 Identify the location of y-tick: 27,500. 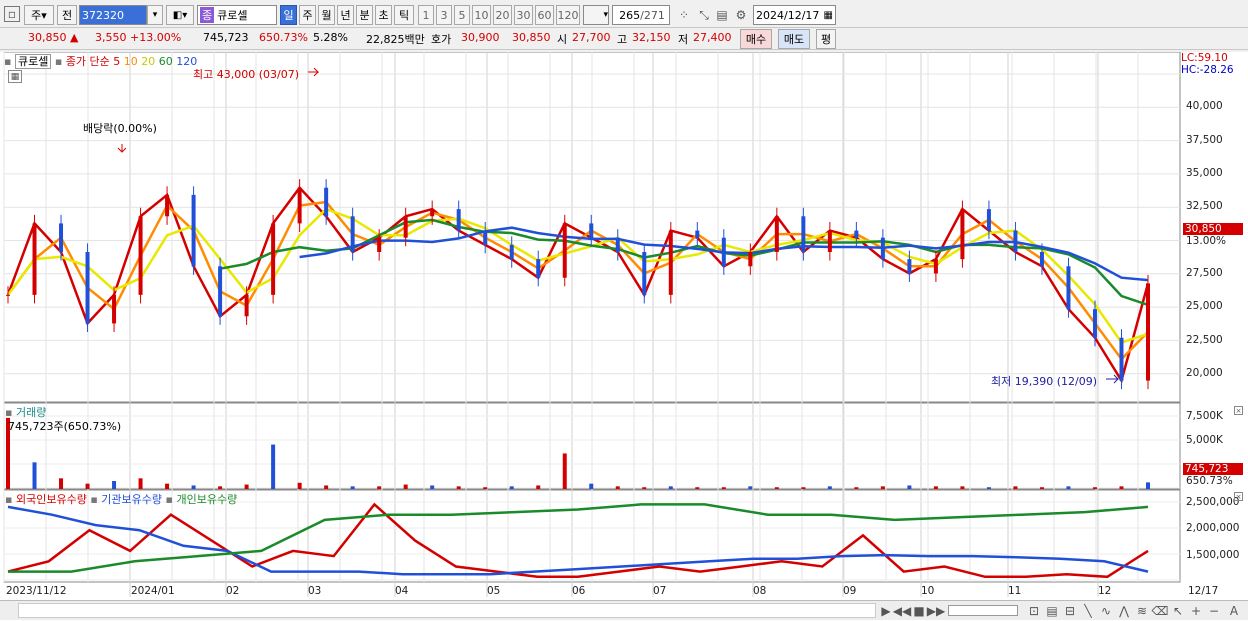
(1204, 273).